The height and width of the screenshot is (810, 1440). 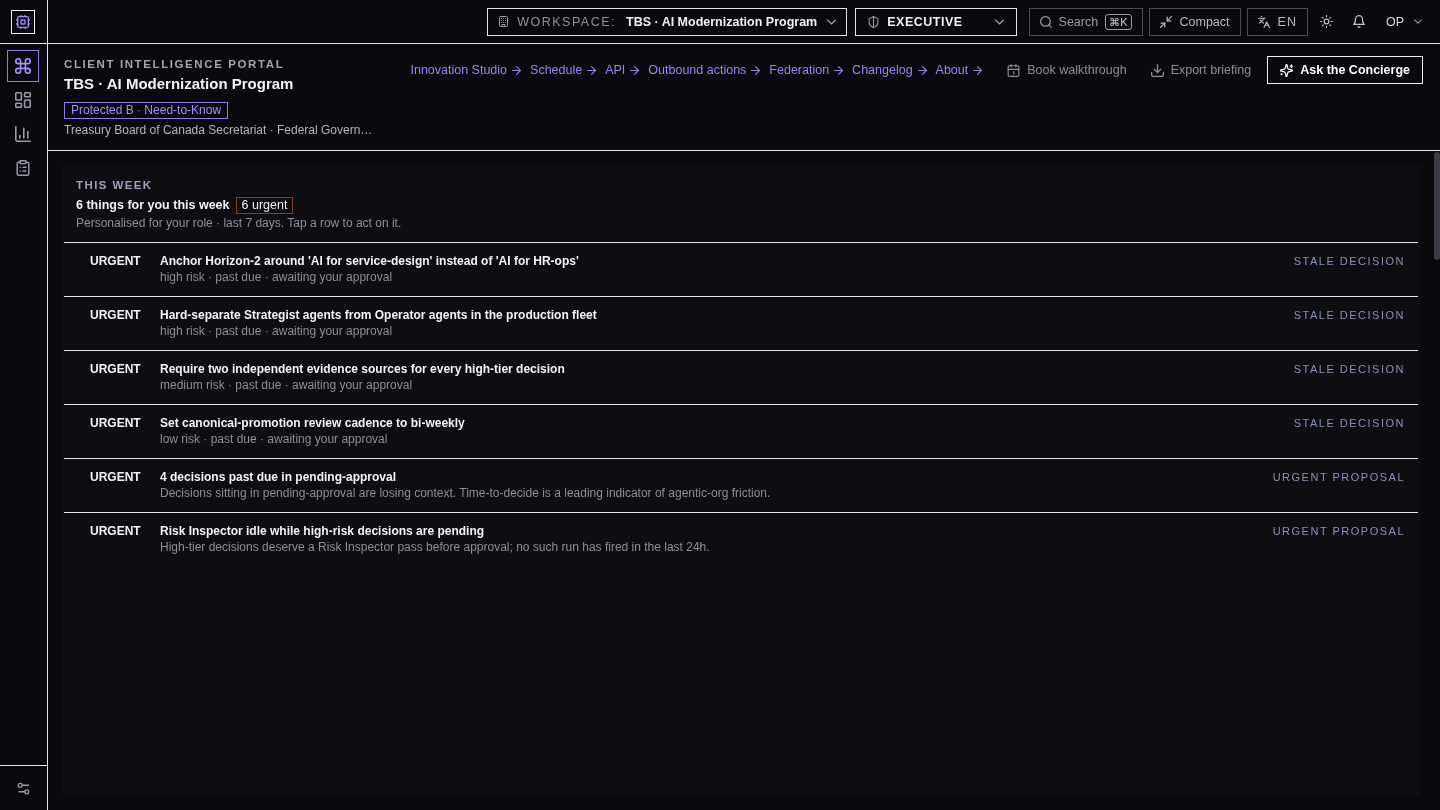 I want to click on building-icon, so click(x=504, y=21).